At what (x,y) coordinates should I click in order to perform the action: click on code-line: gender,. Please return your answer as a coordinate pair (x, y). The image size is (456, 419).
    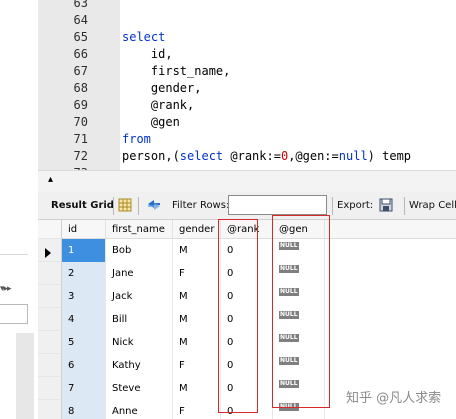
    Looking at the image, I should click on (162, 88).